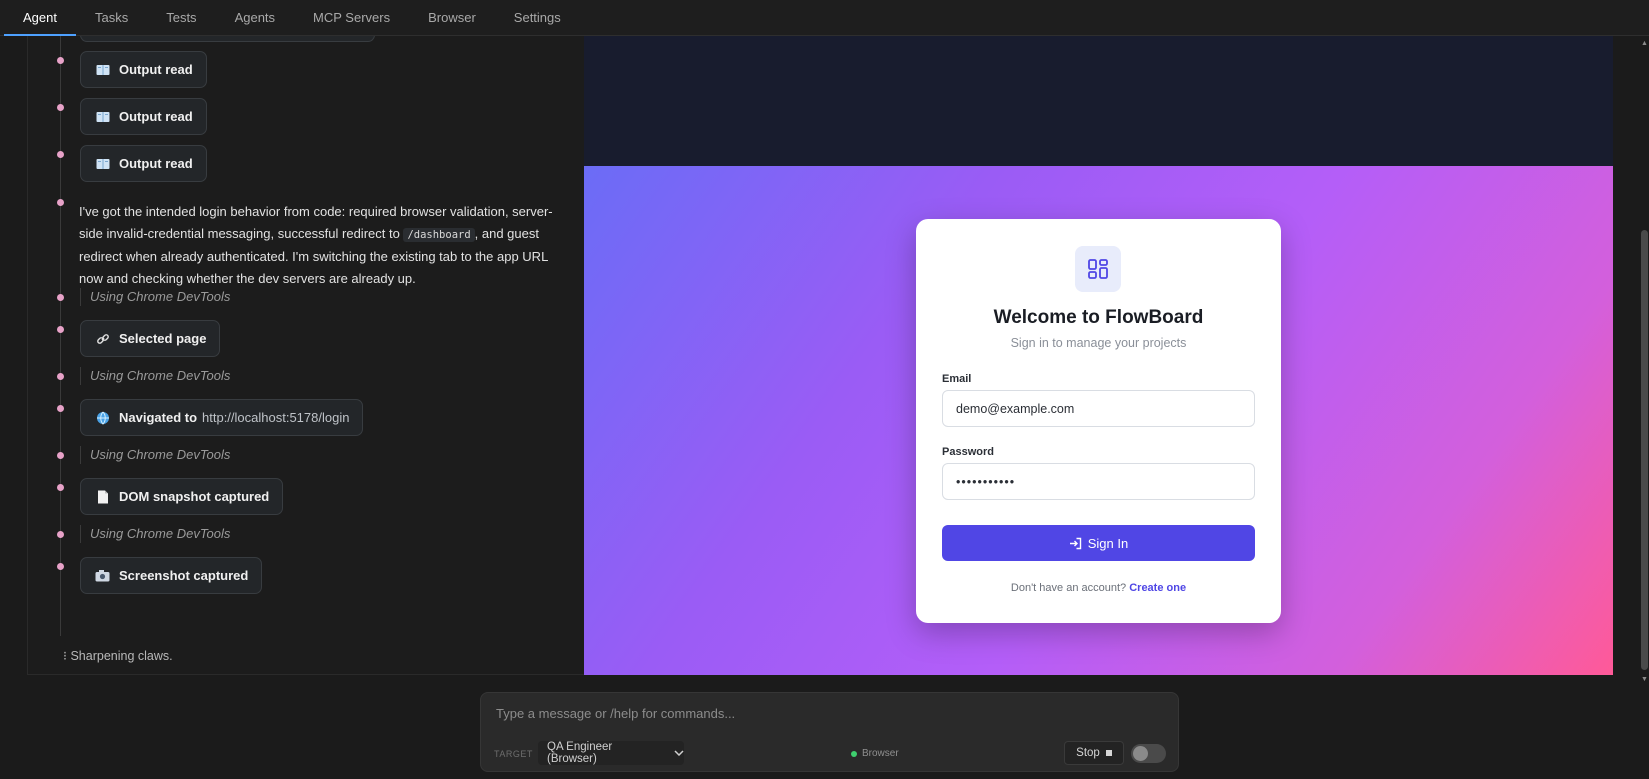  I want to click on stop-label: Stop, so click(1088, 753).